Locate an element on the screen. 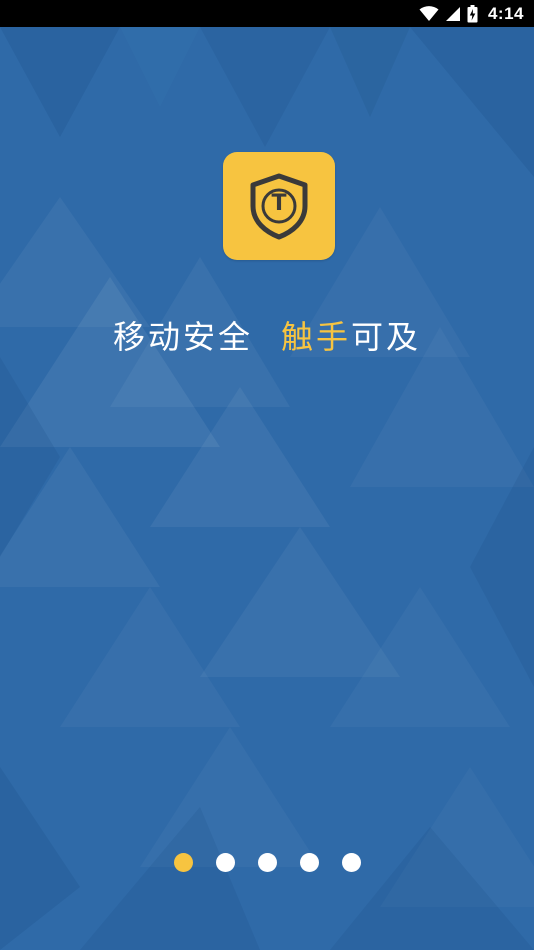 This screenshot has width=534, height=950. slogan-highlight: 触手 is located at coordinates (315, 337).